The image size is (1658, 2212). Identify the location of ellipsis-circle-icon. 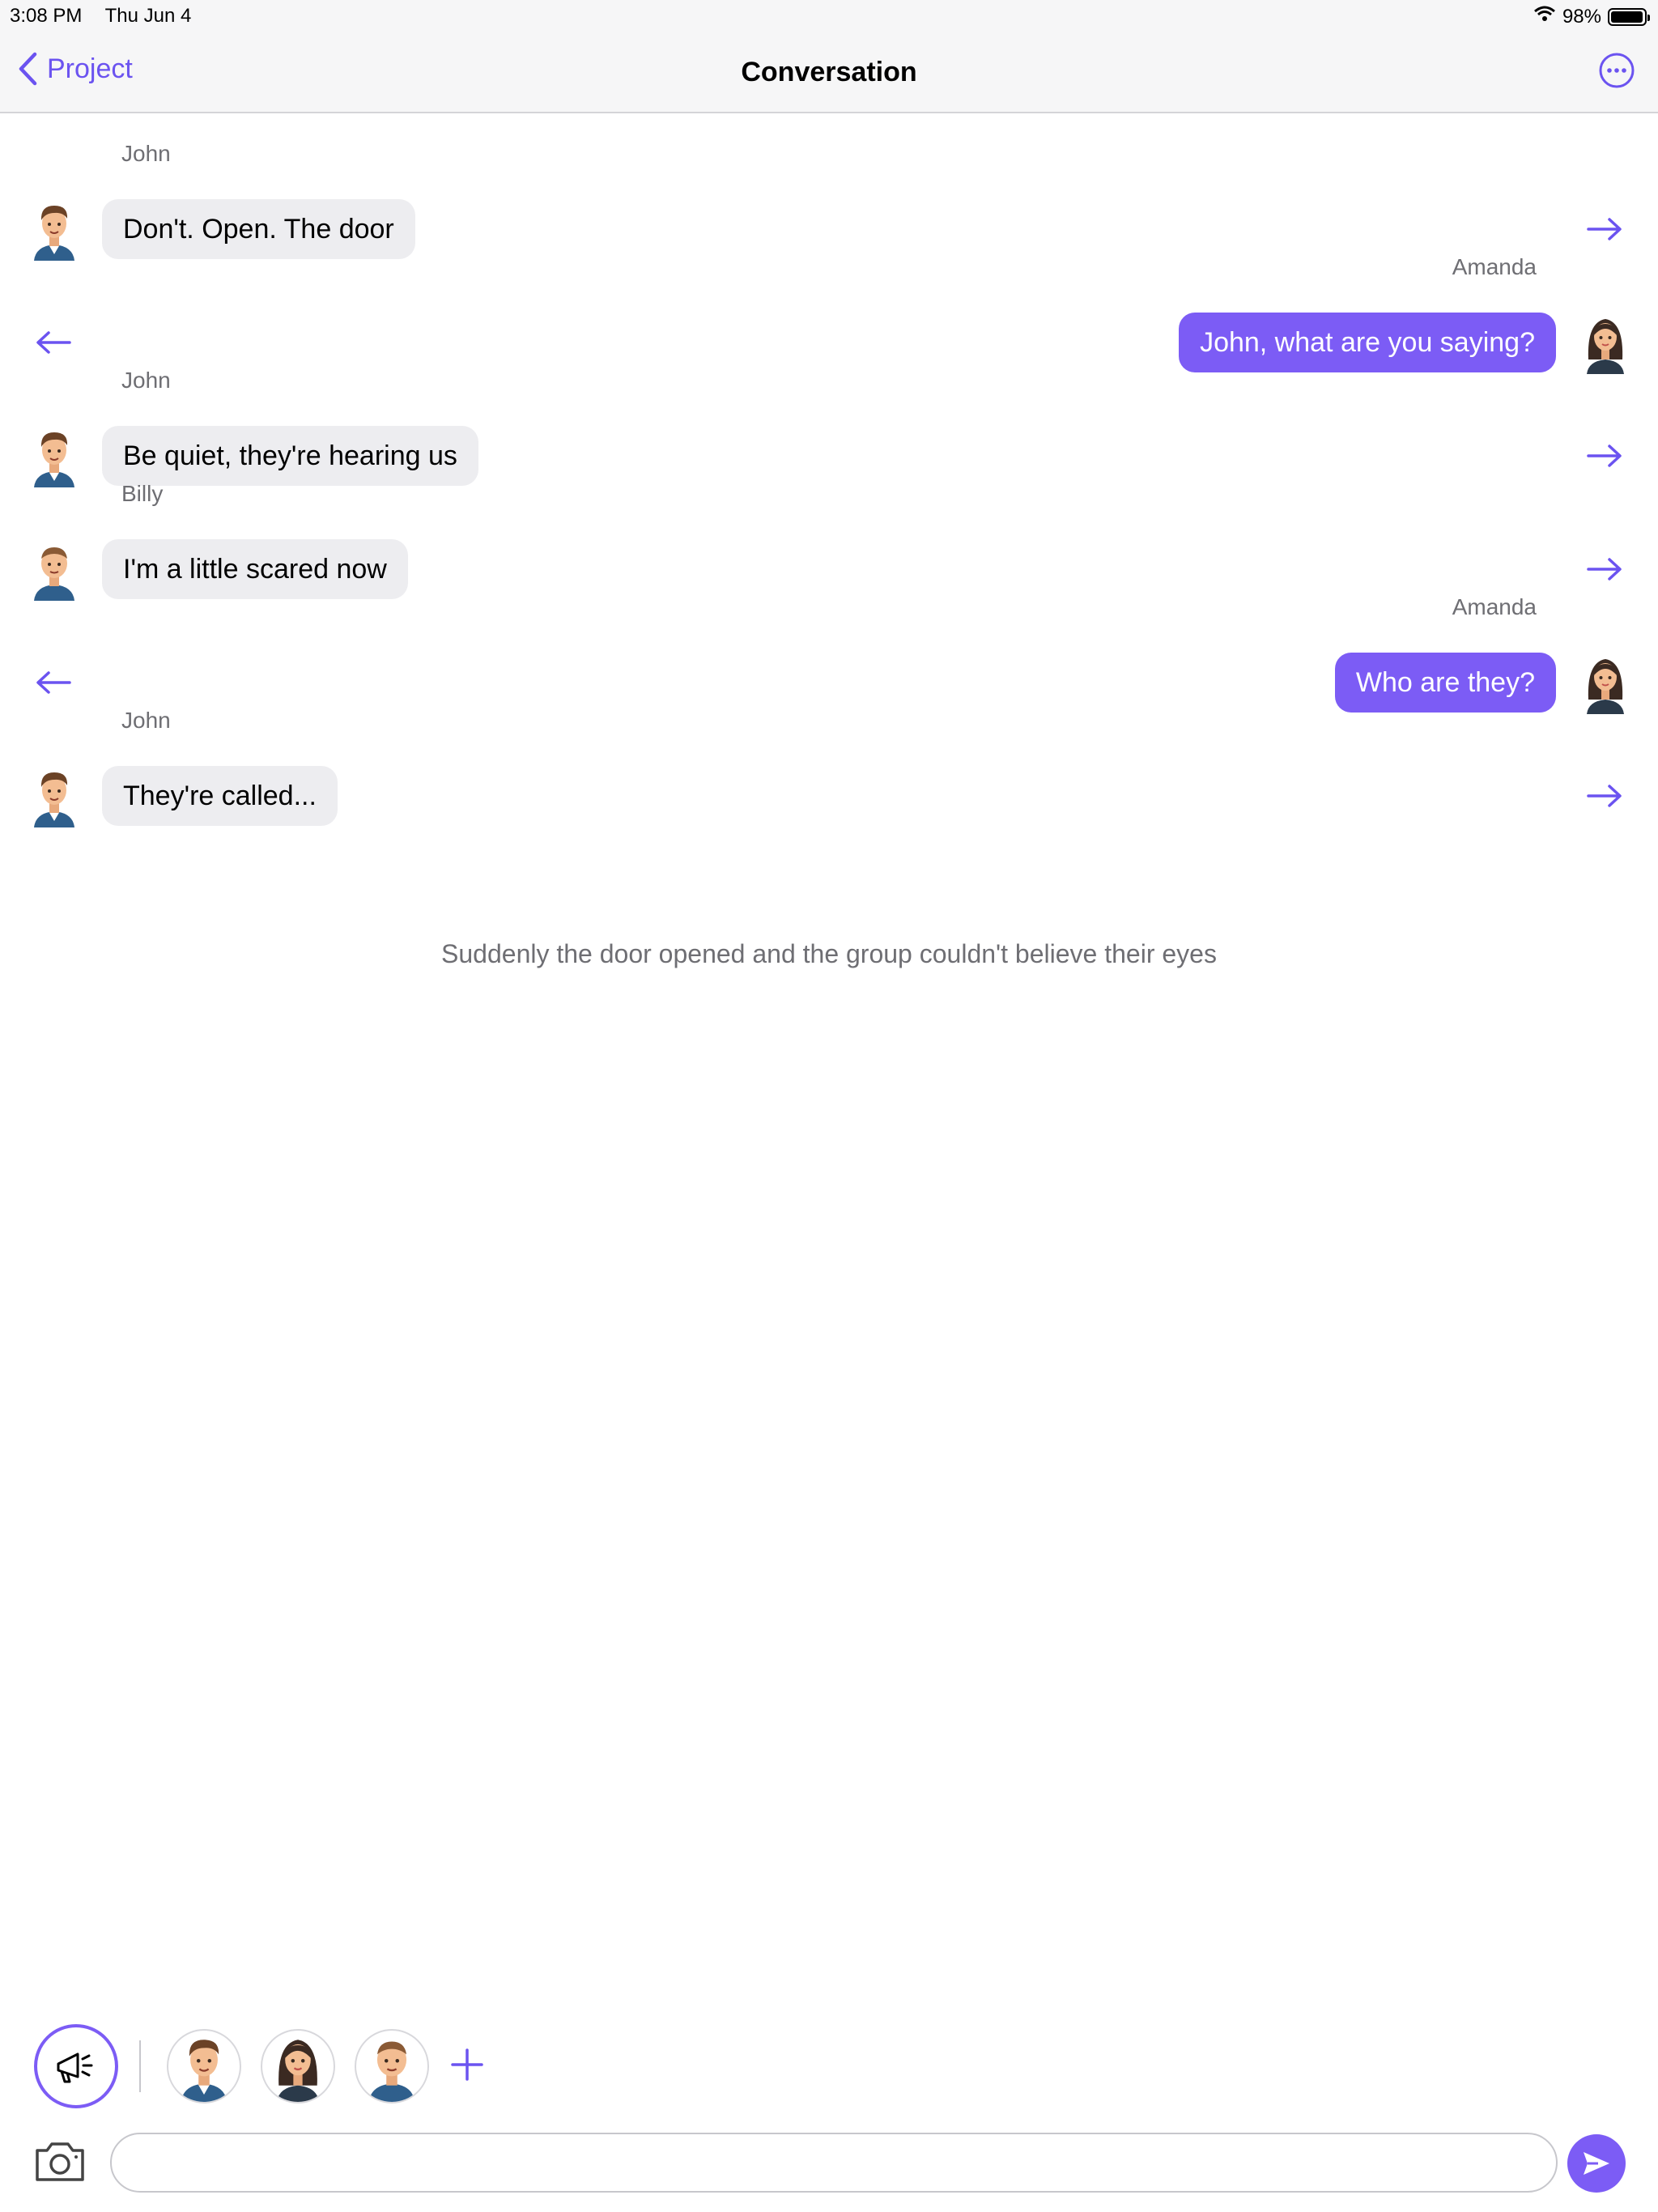
(1617, 71).